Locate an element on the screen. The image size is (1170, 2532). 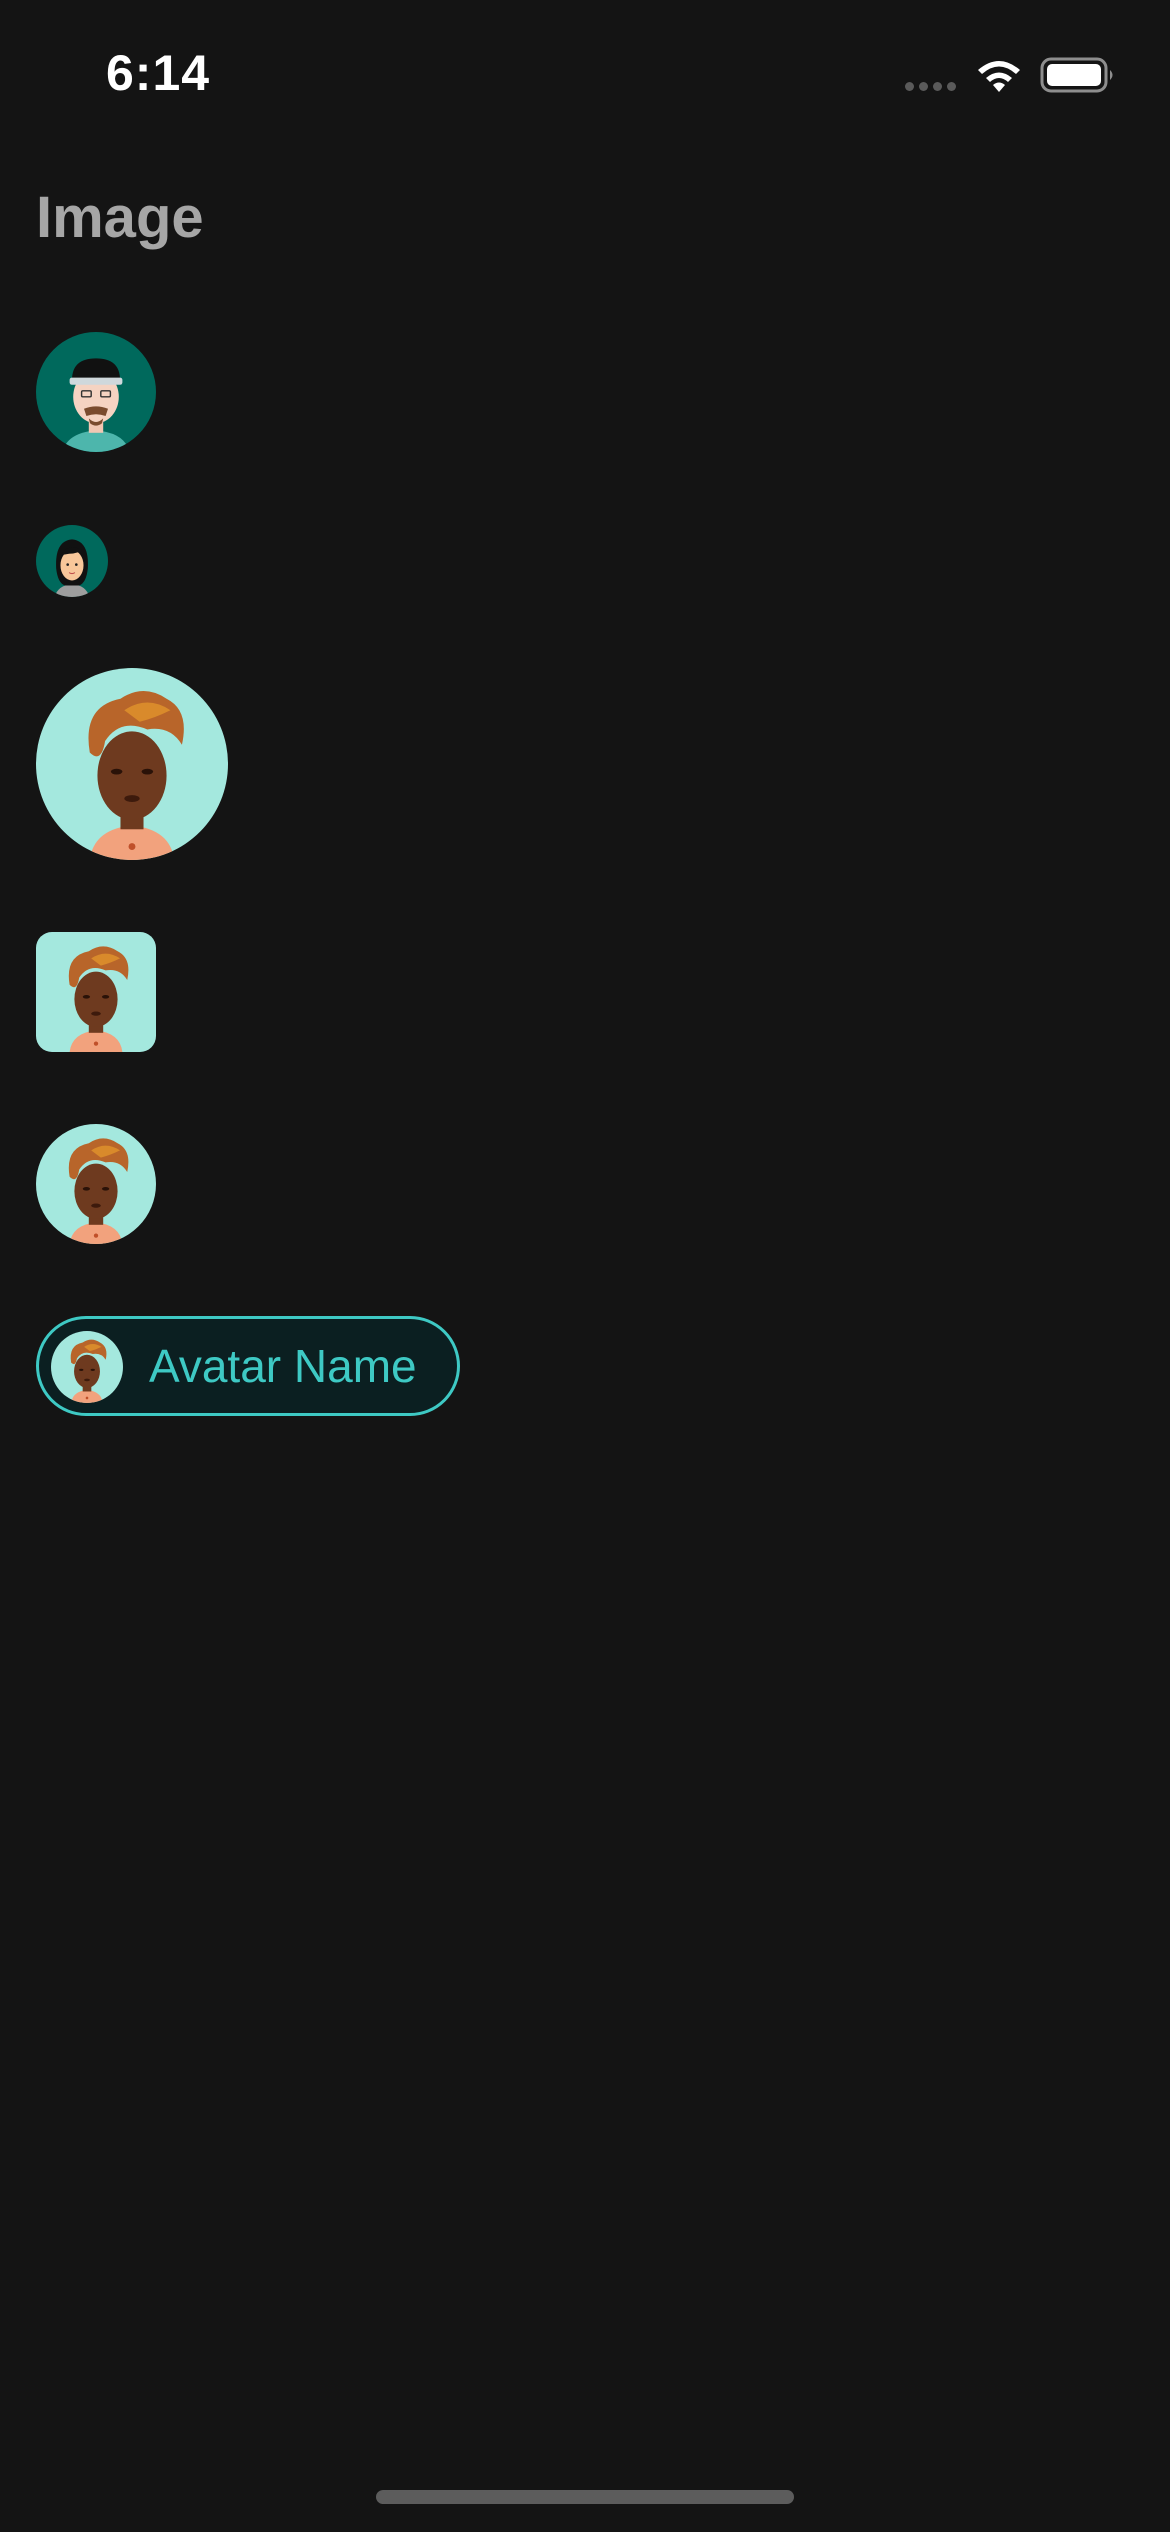
avatar-chip: Avatar Name is located at coordinates (248, 1366).